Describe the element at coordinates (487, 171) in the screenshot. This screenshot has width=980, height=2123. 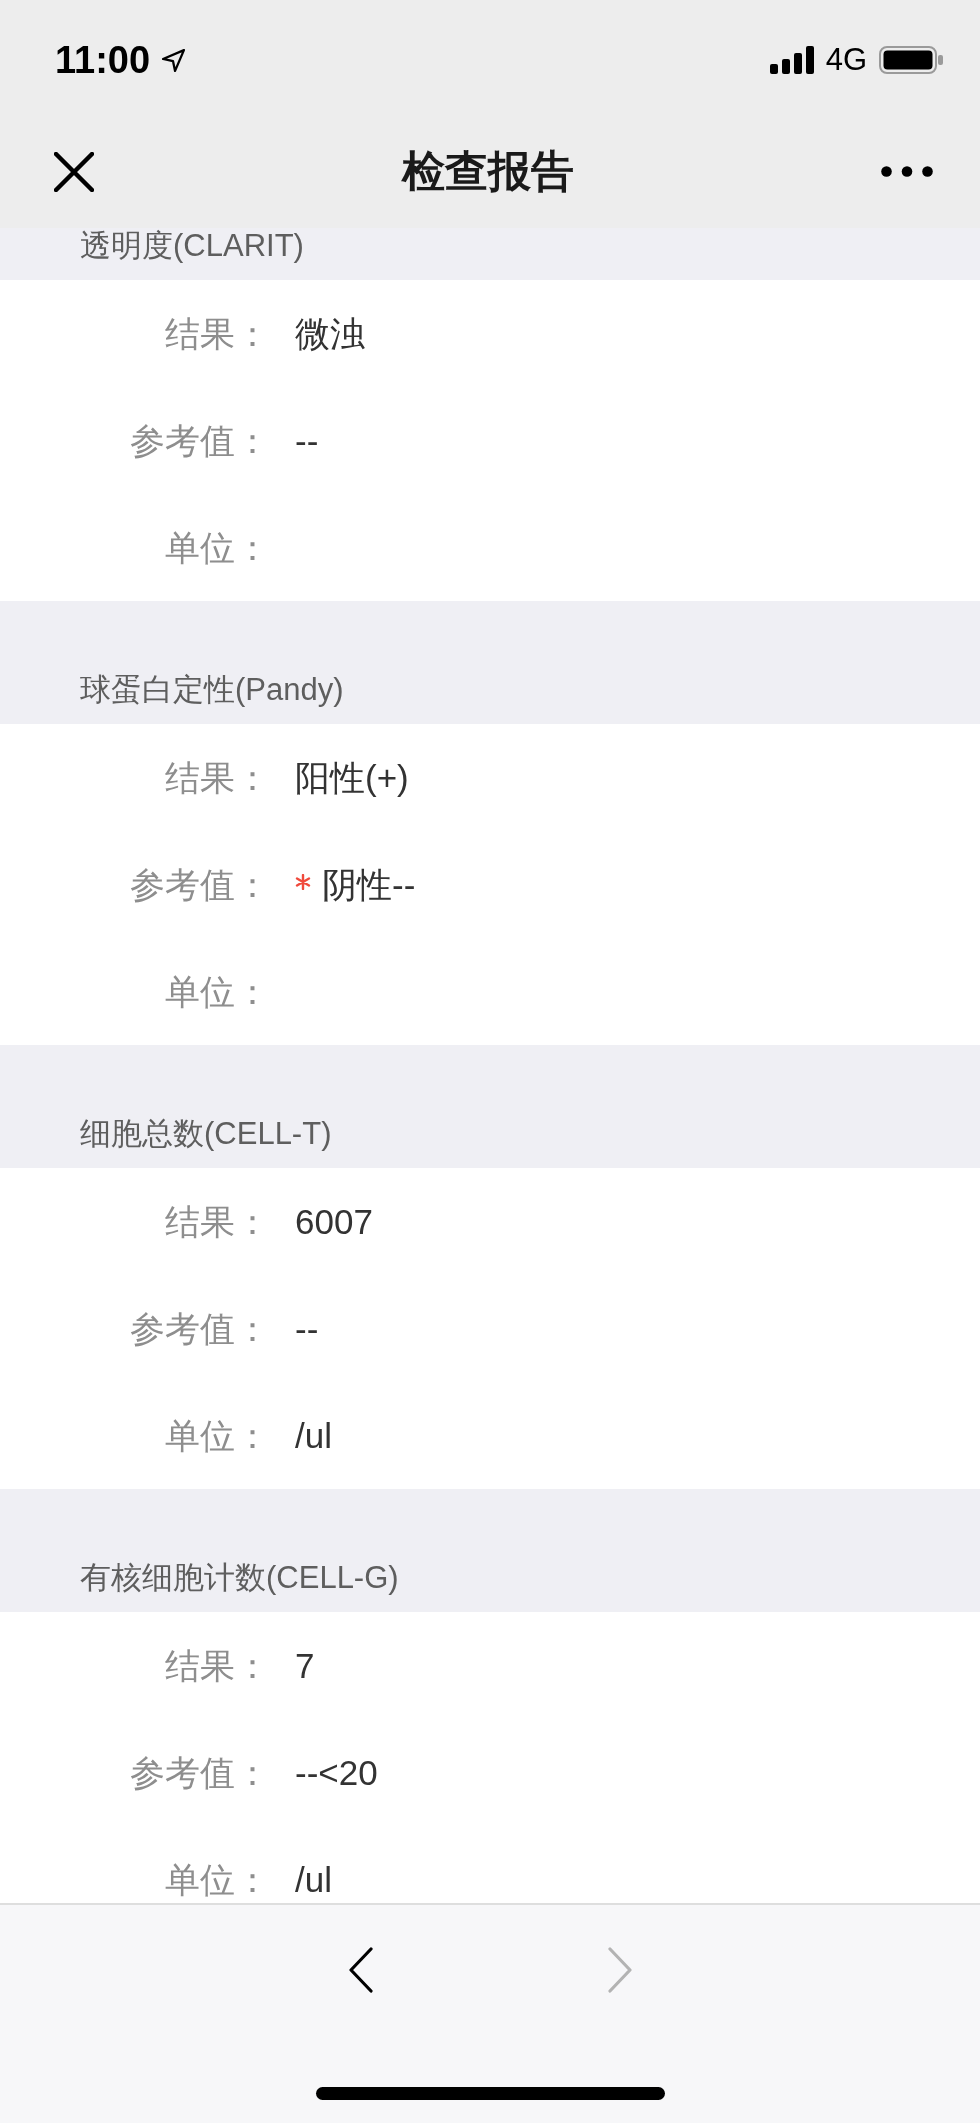
I see `page-title: 检查报告` at that location.